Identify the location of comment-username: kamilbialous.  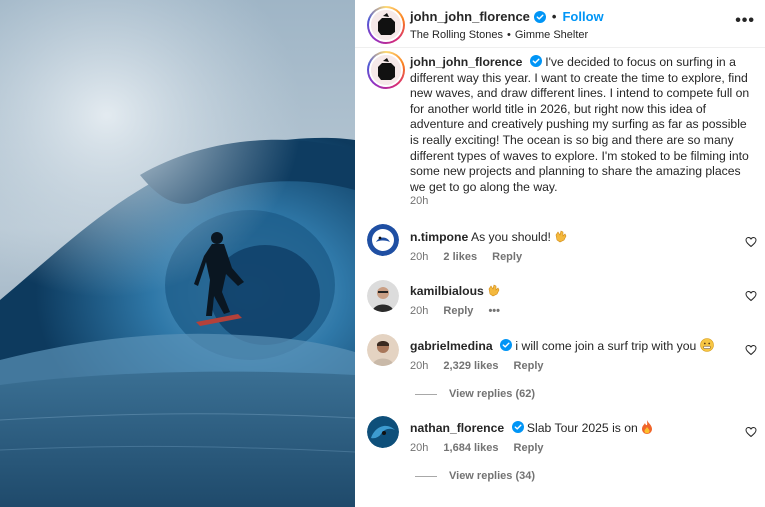
(447, 291).